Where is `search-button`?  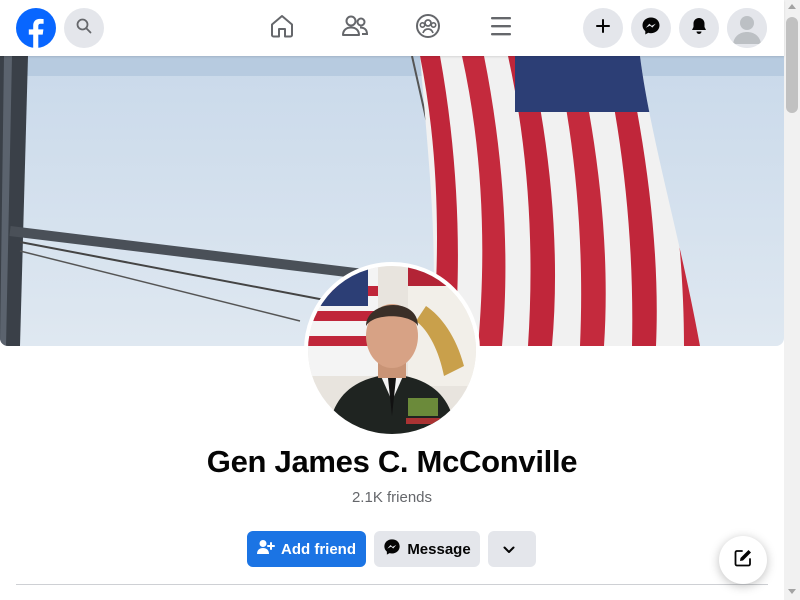
search-button is located at coordinates (84, 28).